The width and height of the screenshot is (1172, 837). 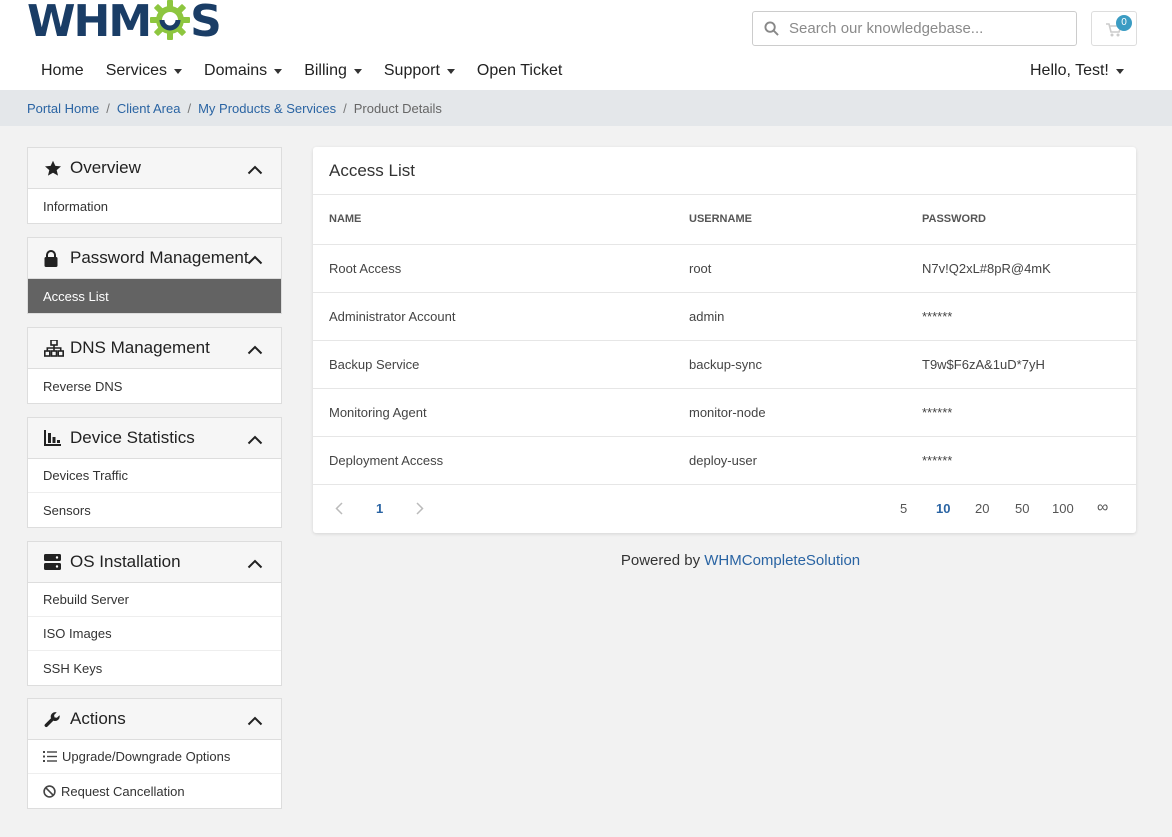 What do you see at coordinates (339, 509) in the screenshot?
I see `chevron-left-icon` at bounding box center [339, 509].